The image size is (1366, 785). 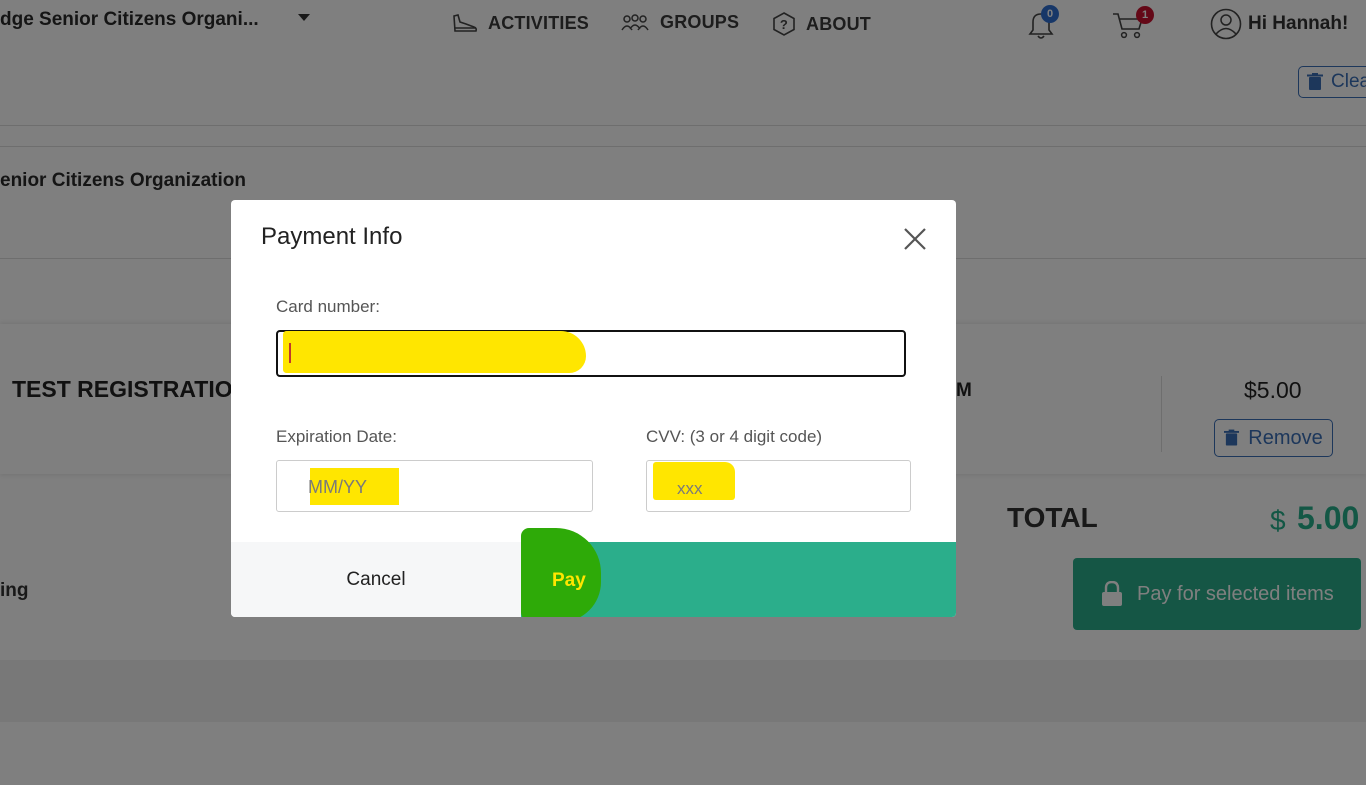 What do you see at coordinates (569, 581) in the screenshot?
I see `pay-button-label: Pay` at bounding box center [569, 581].